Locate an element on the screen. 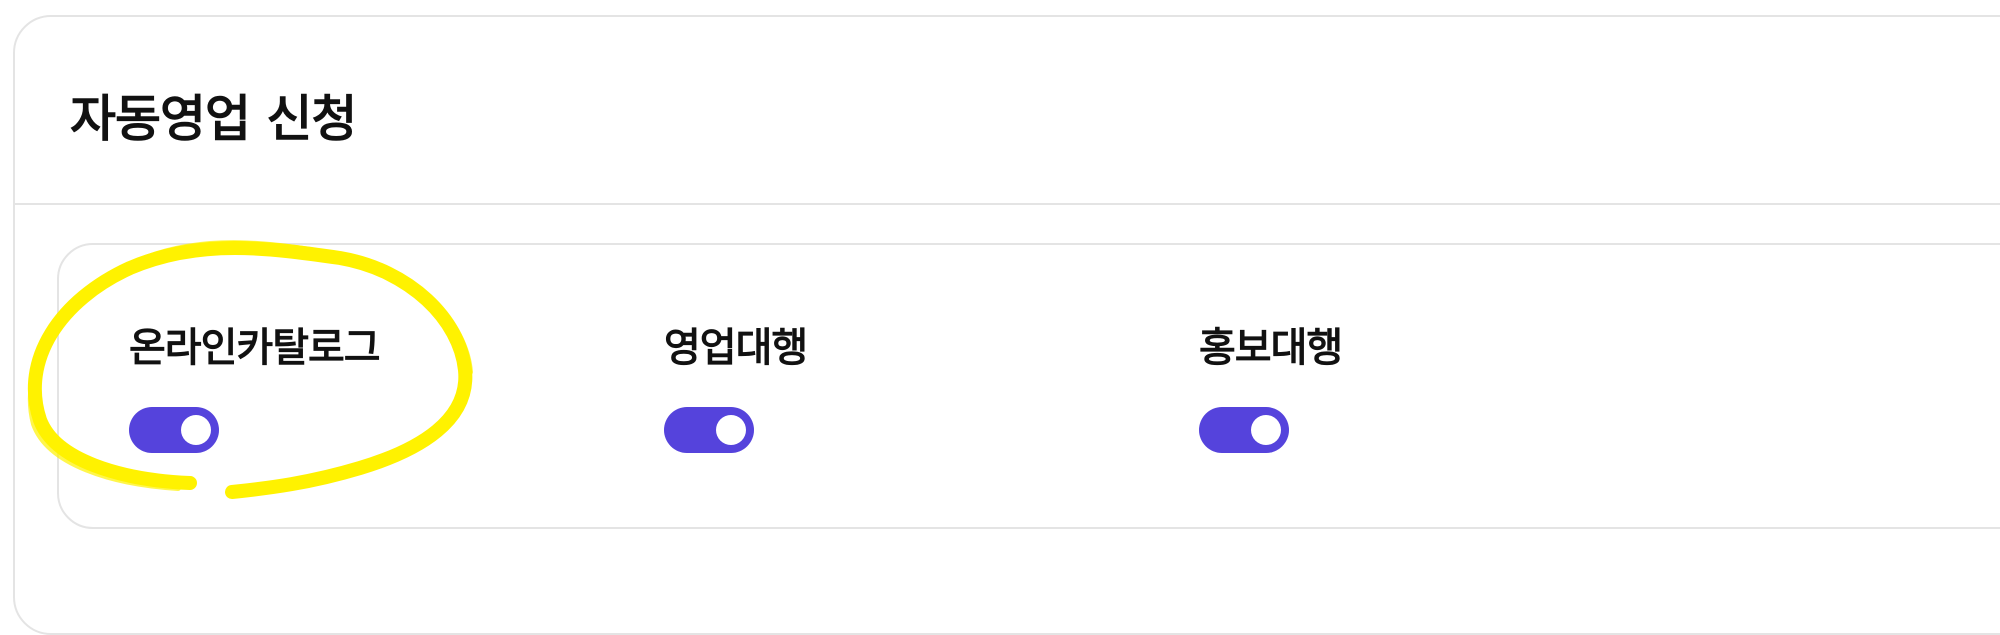 The height and width of the screenshot is (635, 2000). sales-agency-toggle is located at coordinates (709, 430).